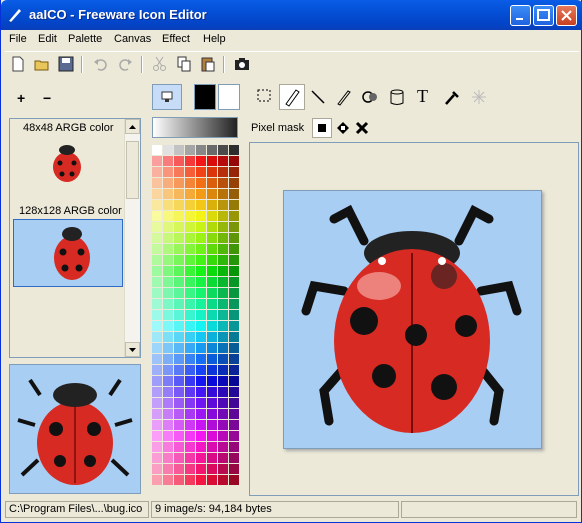  I want to click on text-icon: T, so click(422, 96).